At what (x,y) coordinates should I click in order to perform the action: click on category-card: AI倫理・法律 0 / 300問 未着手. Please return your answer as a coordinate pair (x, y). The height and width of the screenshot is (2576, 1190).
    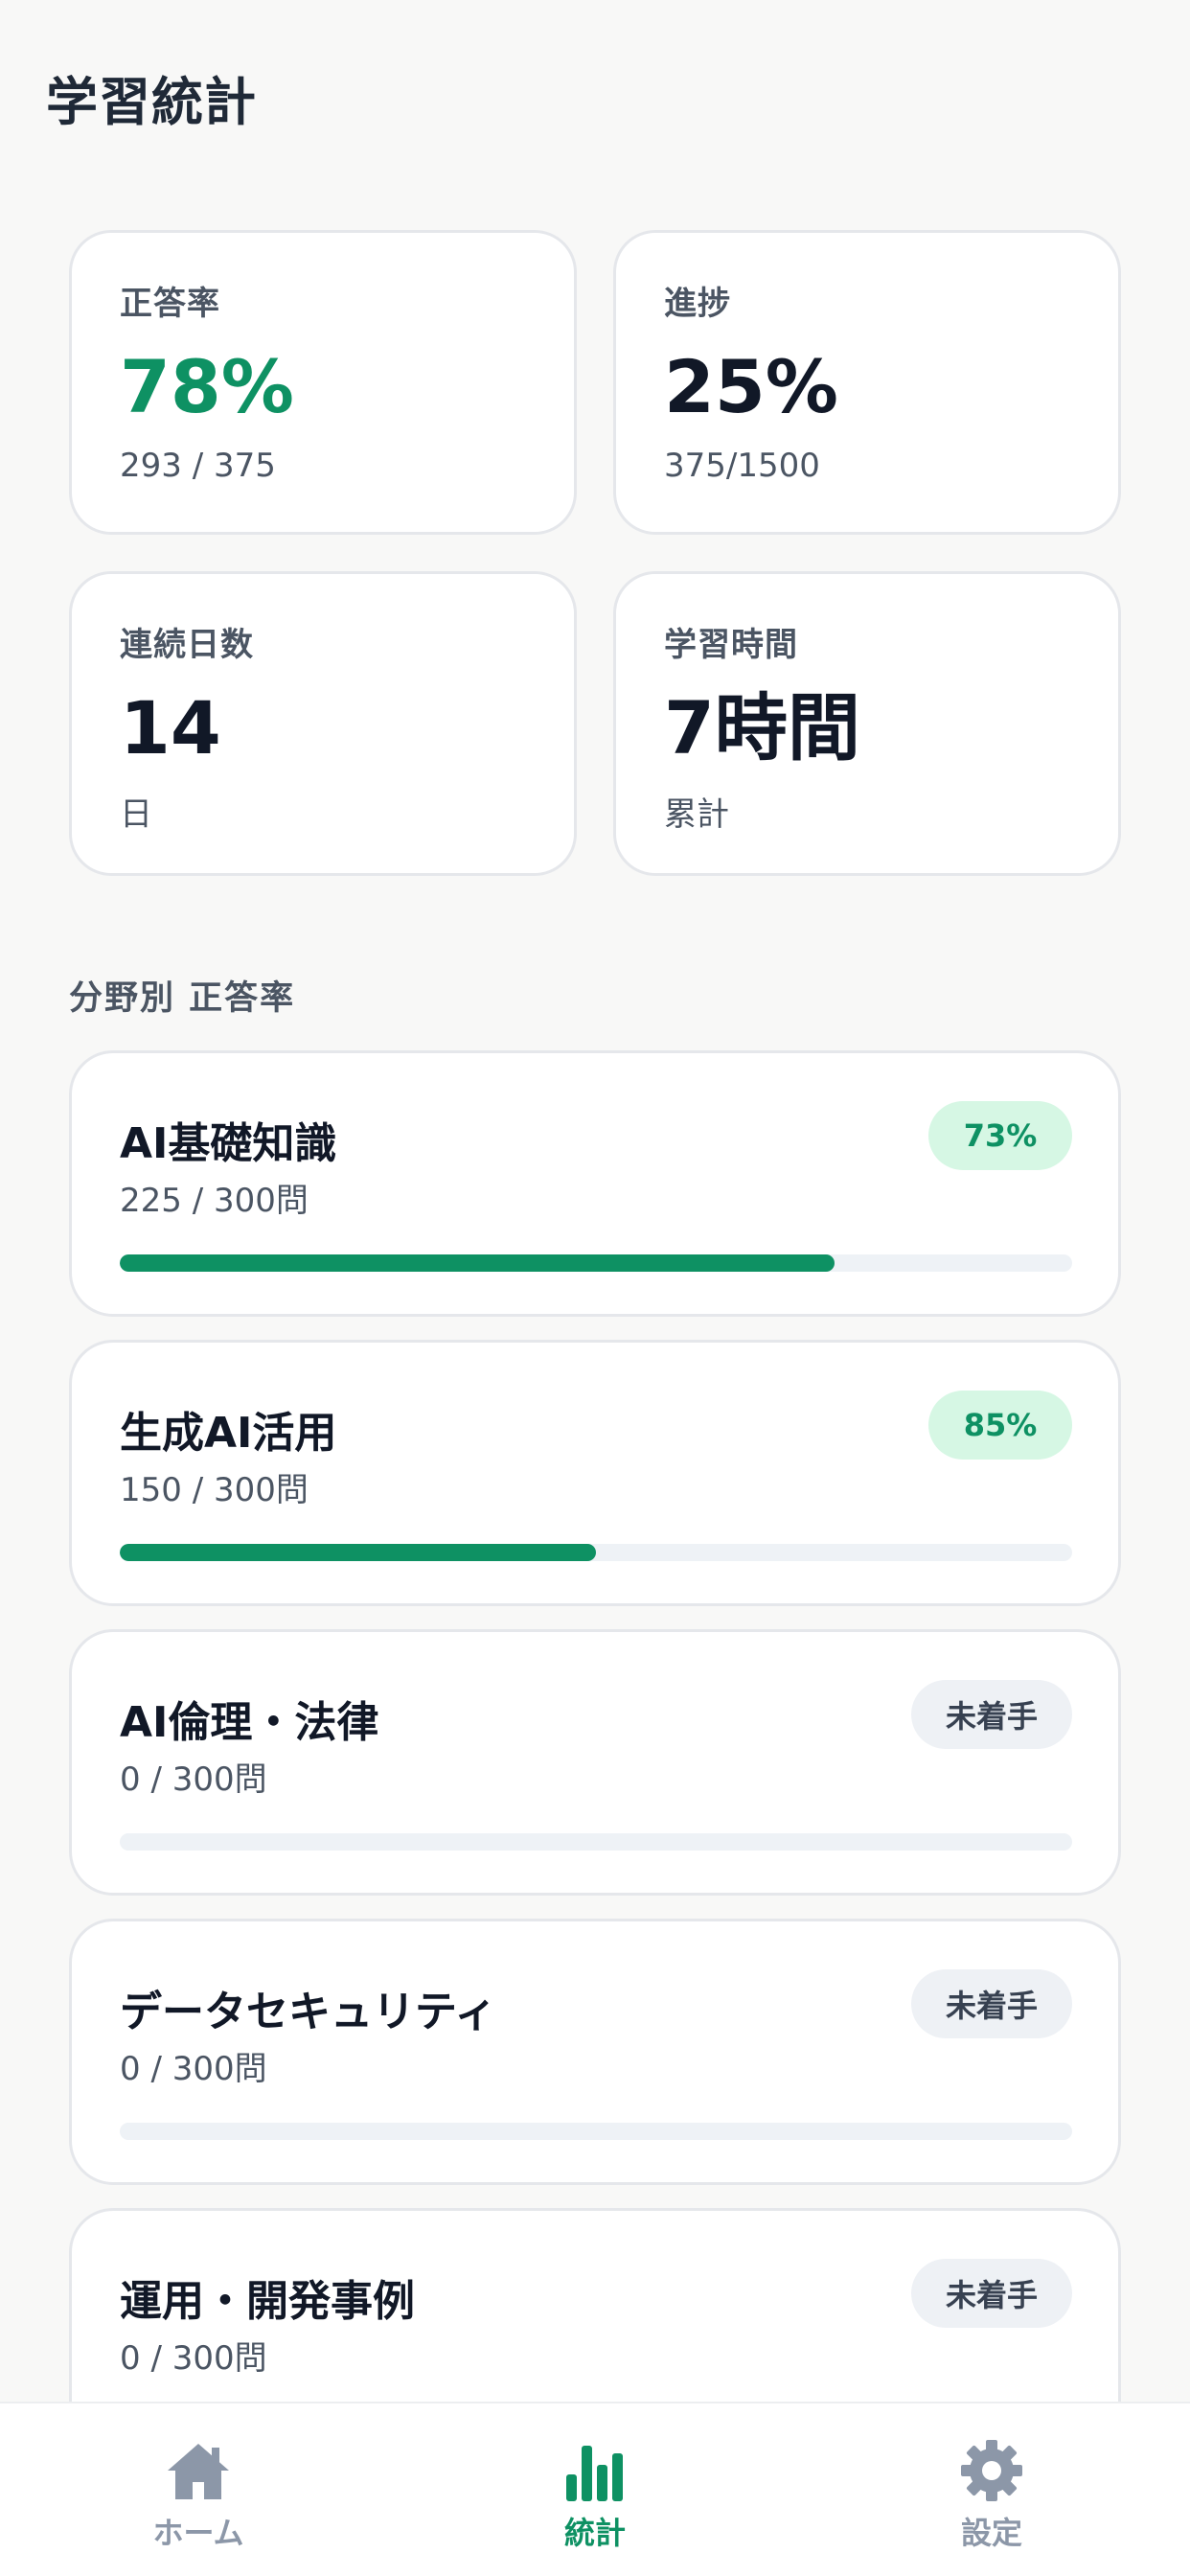
    Looking at the image, I should click on (595, 1763).